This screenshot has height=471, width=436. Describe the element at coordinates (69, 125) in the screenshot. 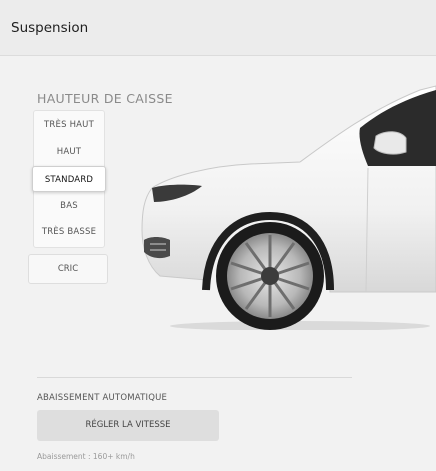

I see `ride-height-option-very-high: TRÈS HAUT` at that location.